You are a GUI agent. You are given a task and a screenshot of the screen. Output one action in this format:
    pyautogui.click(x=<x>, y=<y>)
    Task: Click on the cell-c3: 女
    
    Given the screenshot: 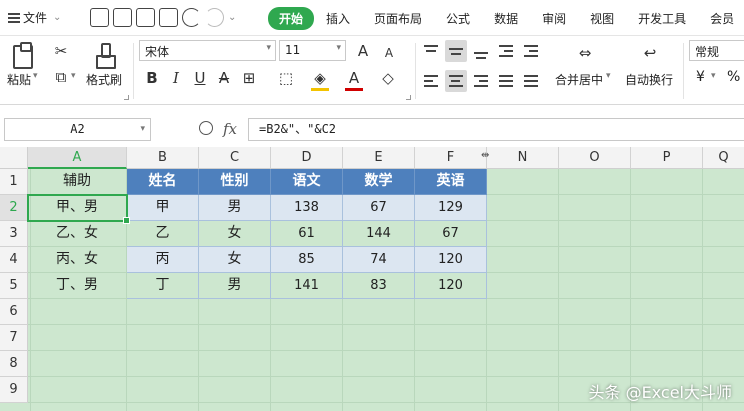 What is the action you would take?
    pyautogui.click(x=235, y=234)
    